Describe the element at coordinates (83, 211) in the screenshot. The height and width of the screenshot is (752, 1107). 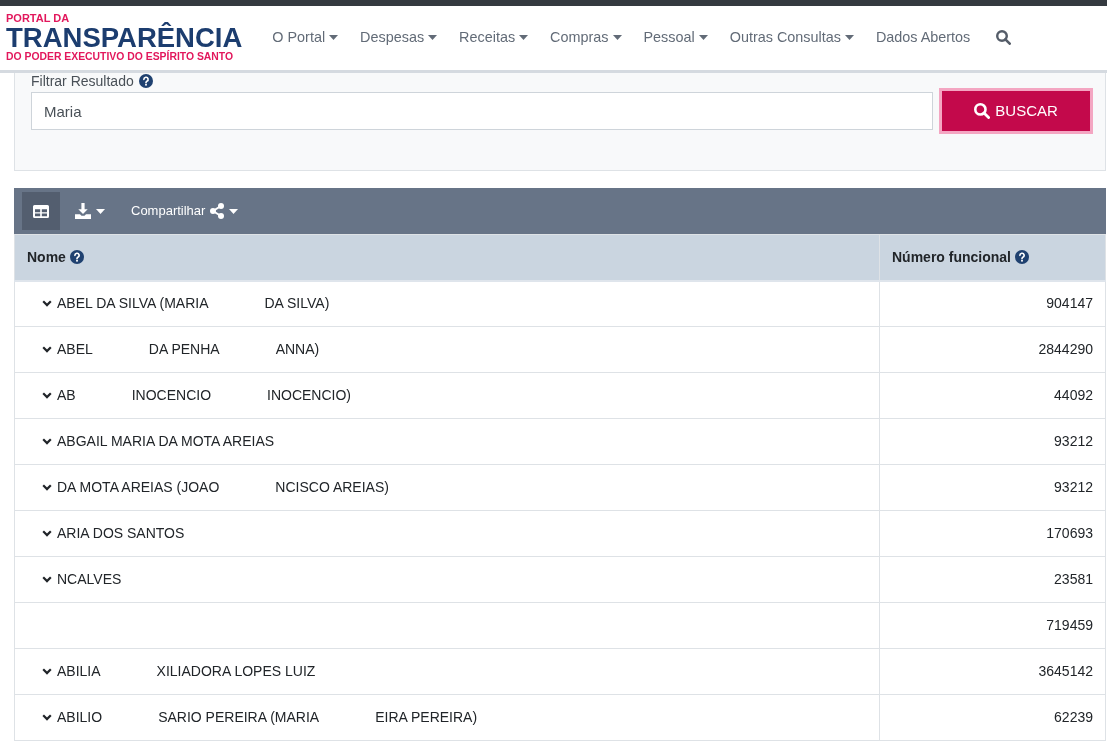
I see `download-icon` at that location.